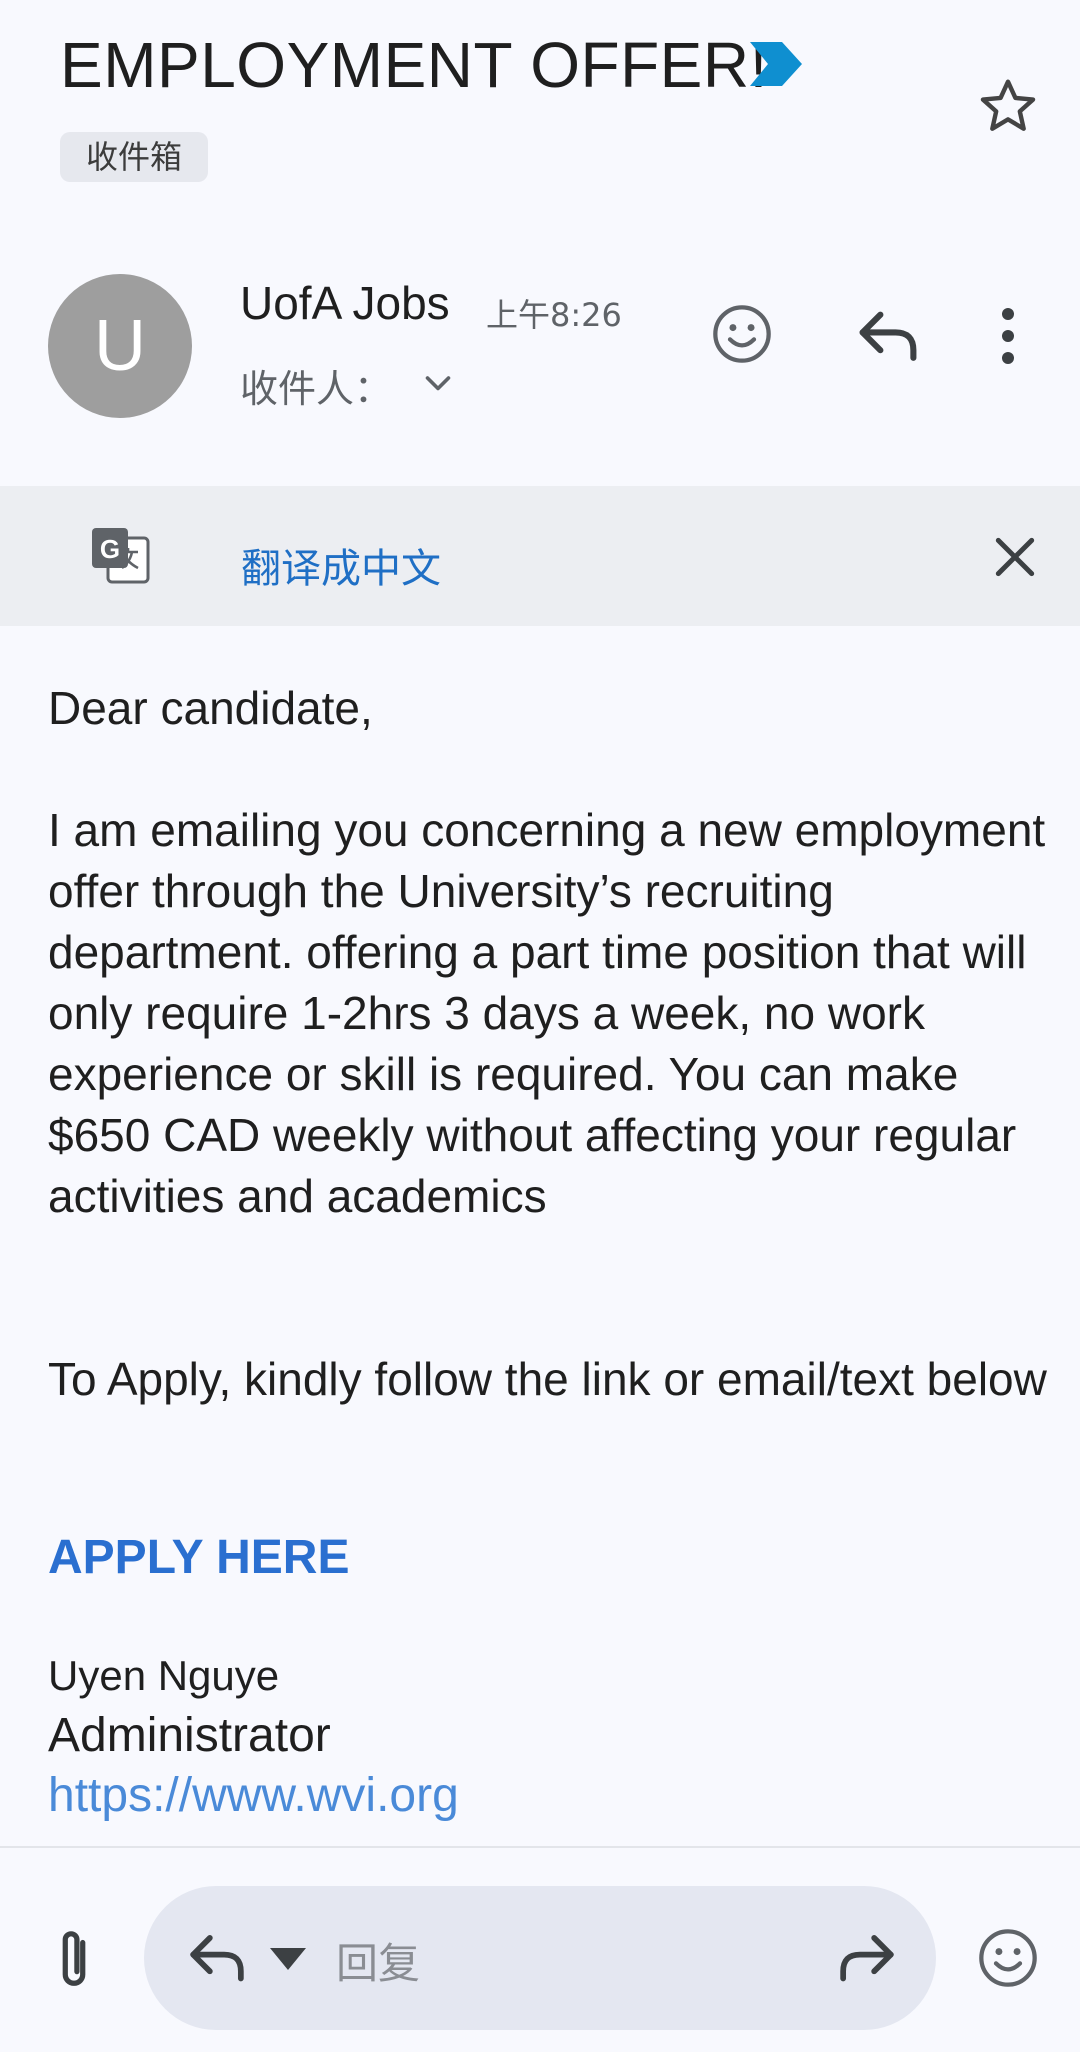 This screenshot has height=2052, width=1080. I want to click on dropdown-arrow-icon, so click(288, 1959).